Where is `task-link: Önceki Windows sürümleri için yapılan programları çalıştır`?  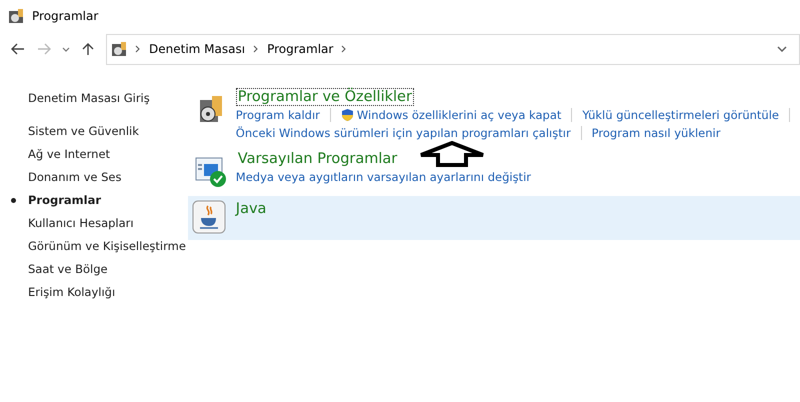
task-link: Önceki Windows sürümleri için yapılan programları çalıştır is located at coordinates (403, 133).